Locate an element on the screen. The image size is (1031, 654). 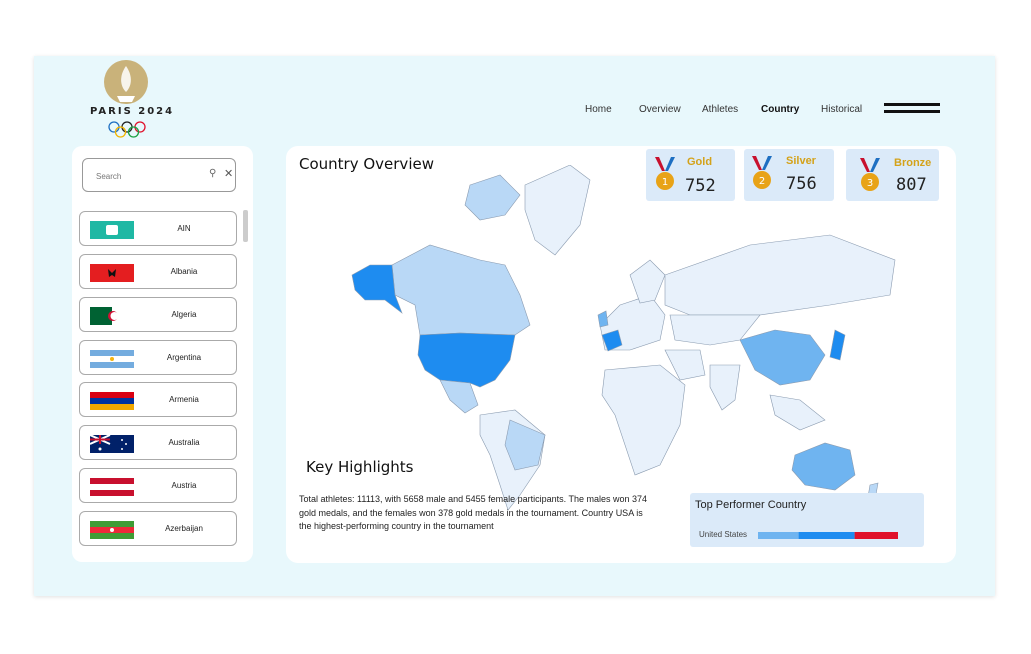
country-name: Albania is located at coordinates (184, 271).